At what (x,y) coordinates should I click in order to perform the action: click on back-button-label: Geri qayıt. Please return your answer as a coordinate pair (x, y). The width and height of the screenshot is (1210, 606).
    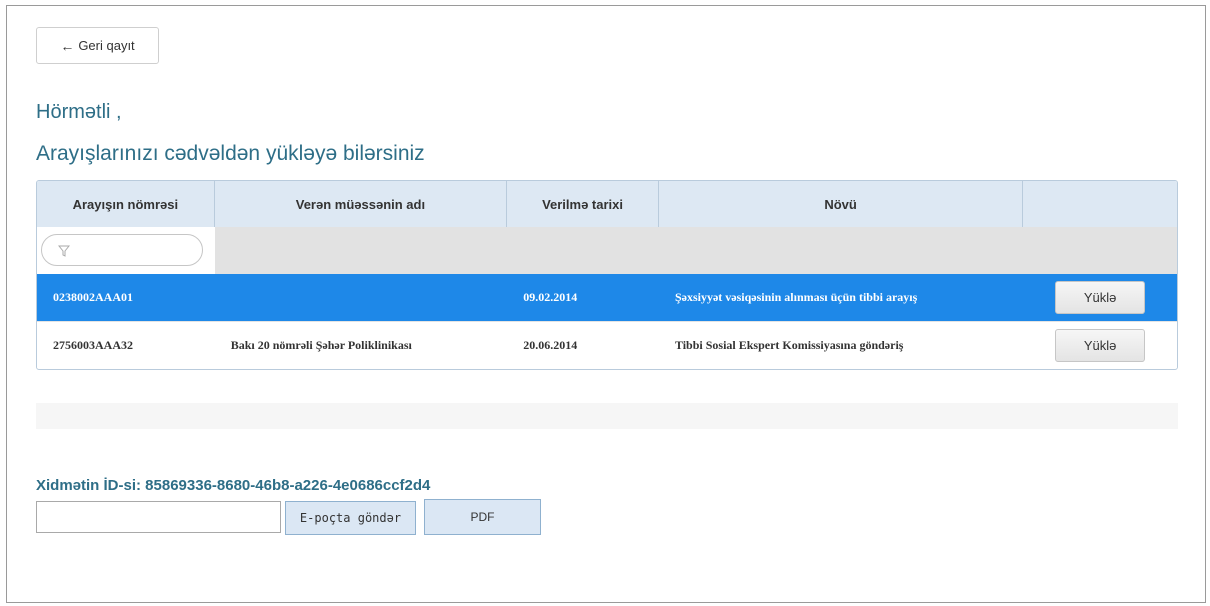
    Looking at the image, I should click on (106, 45).